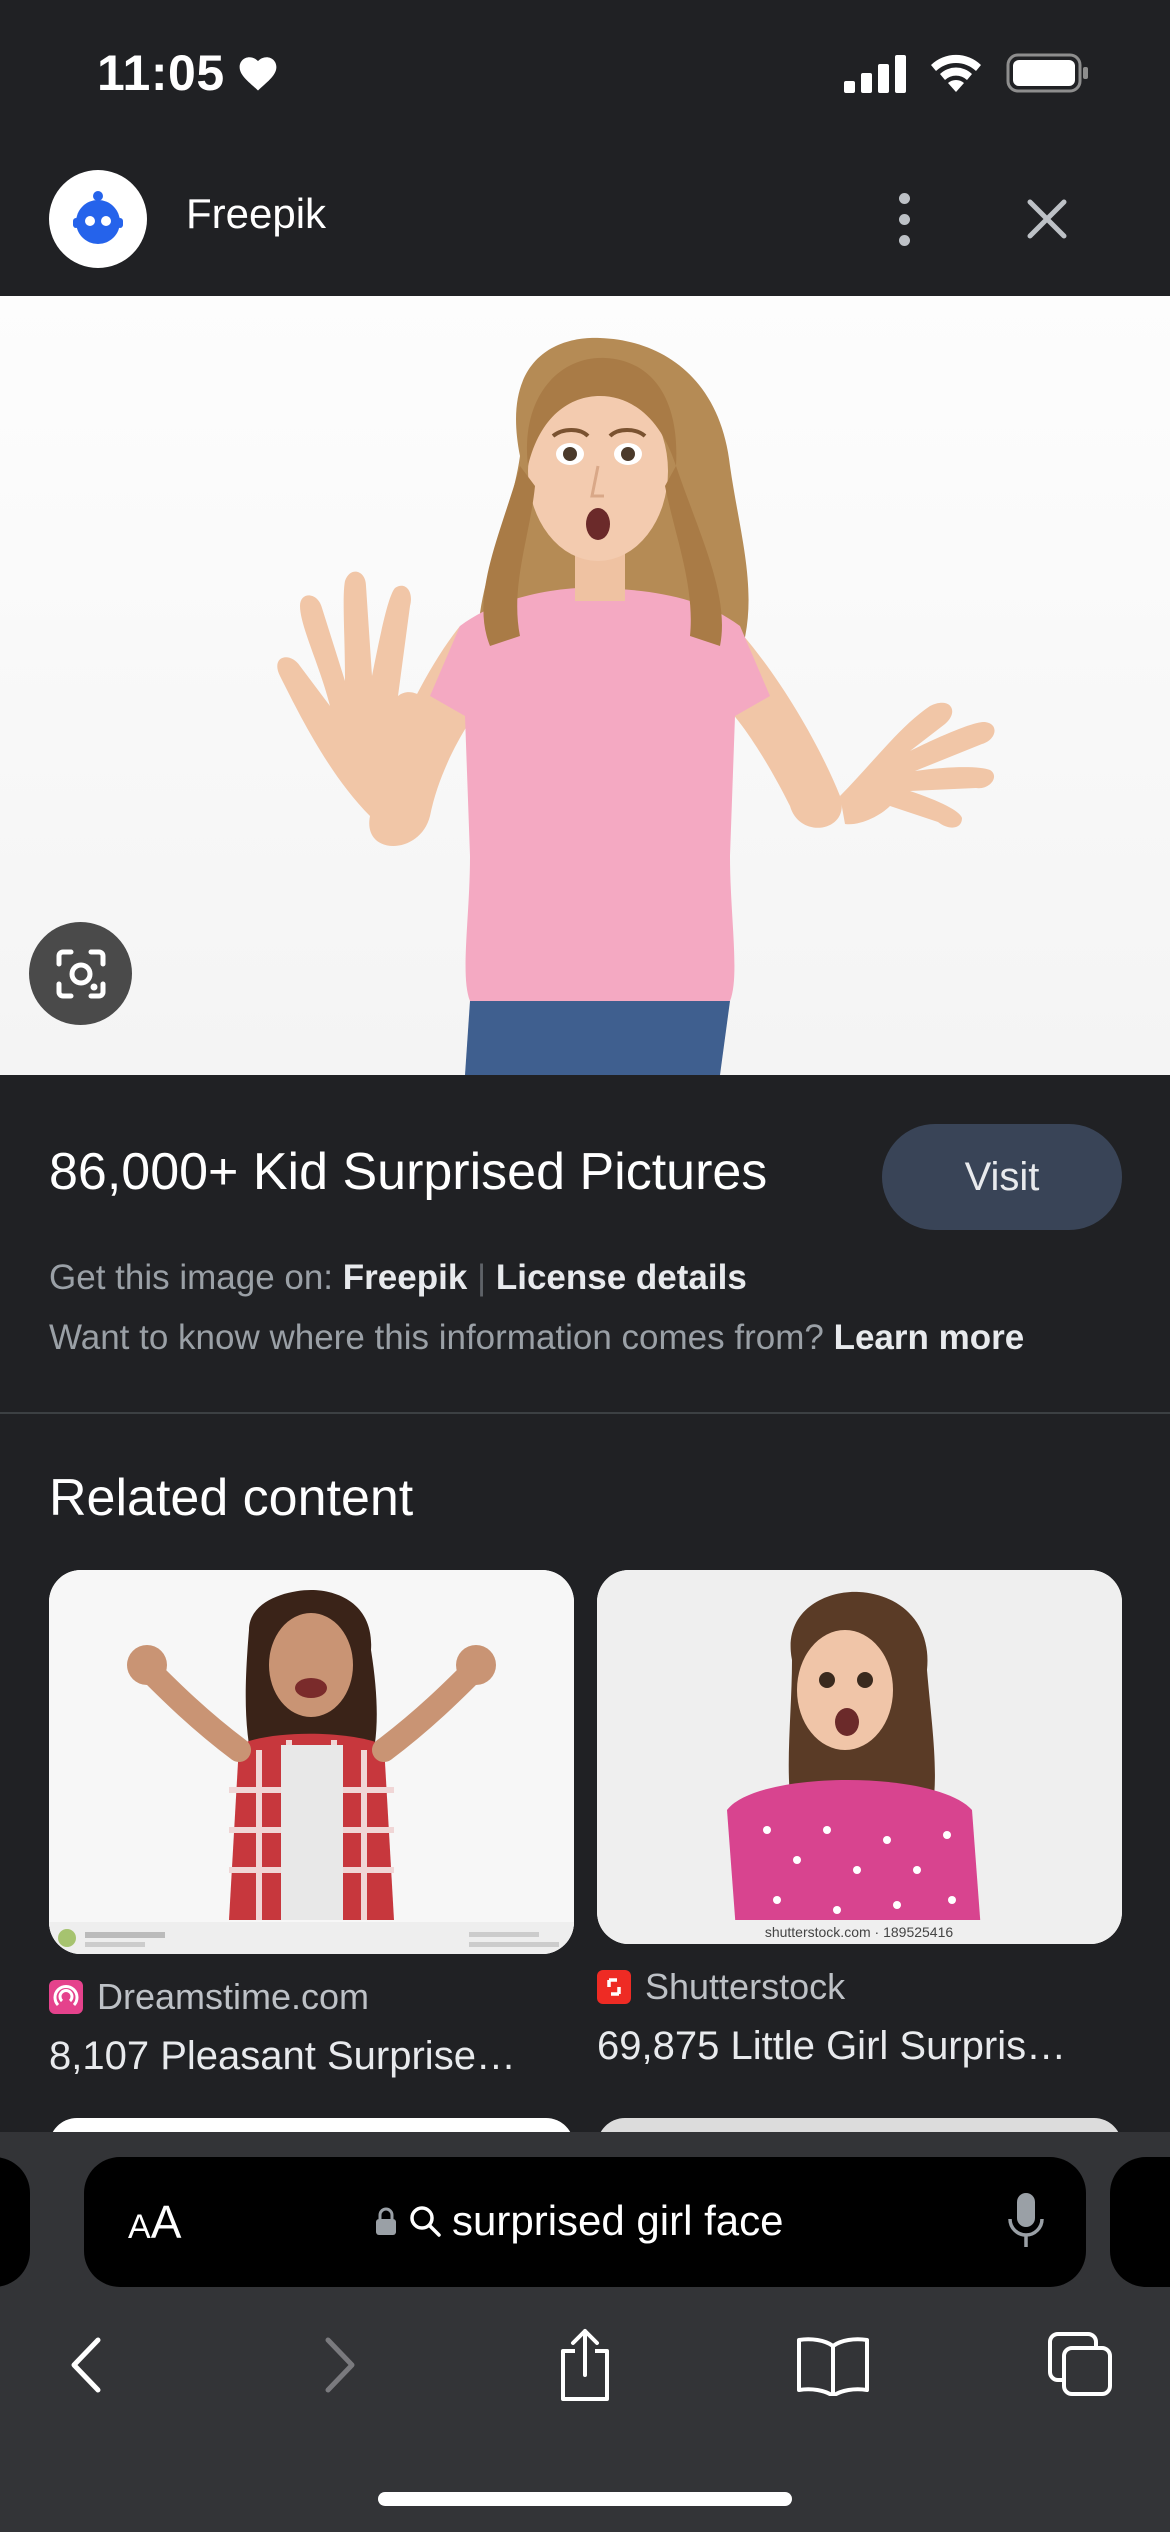  I want to click on home-indicator, so click(585, 2499).